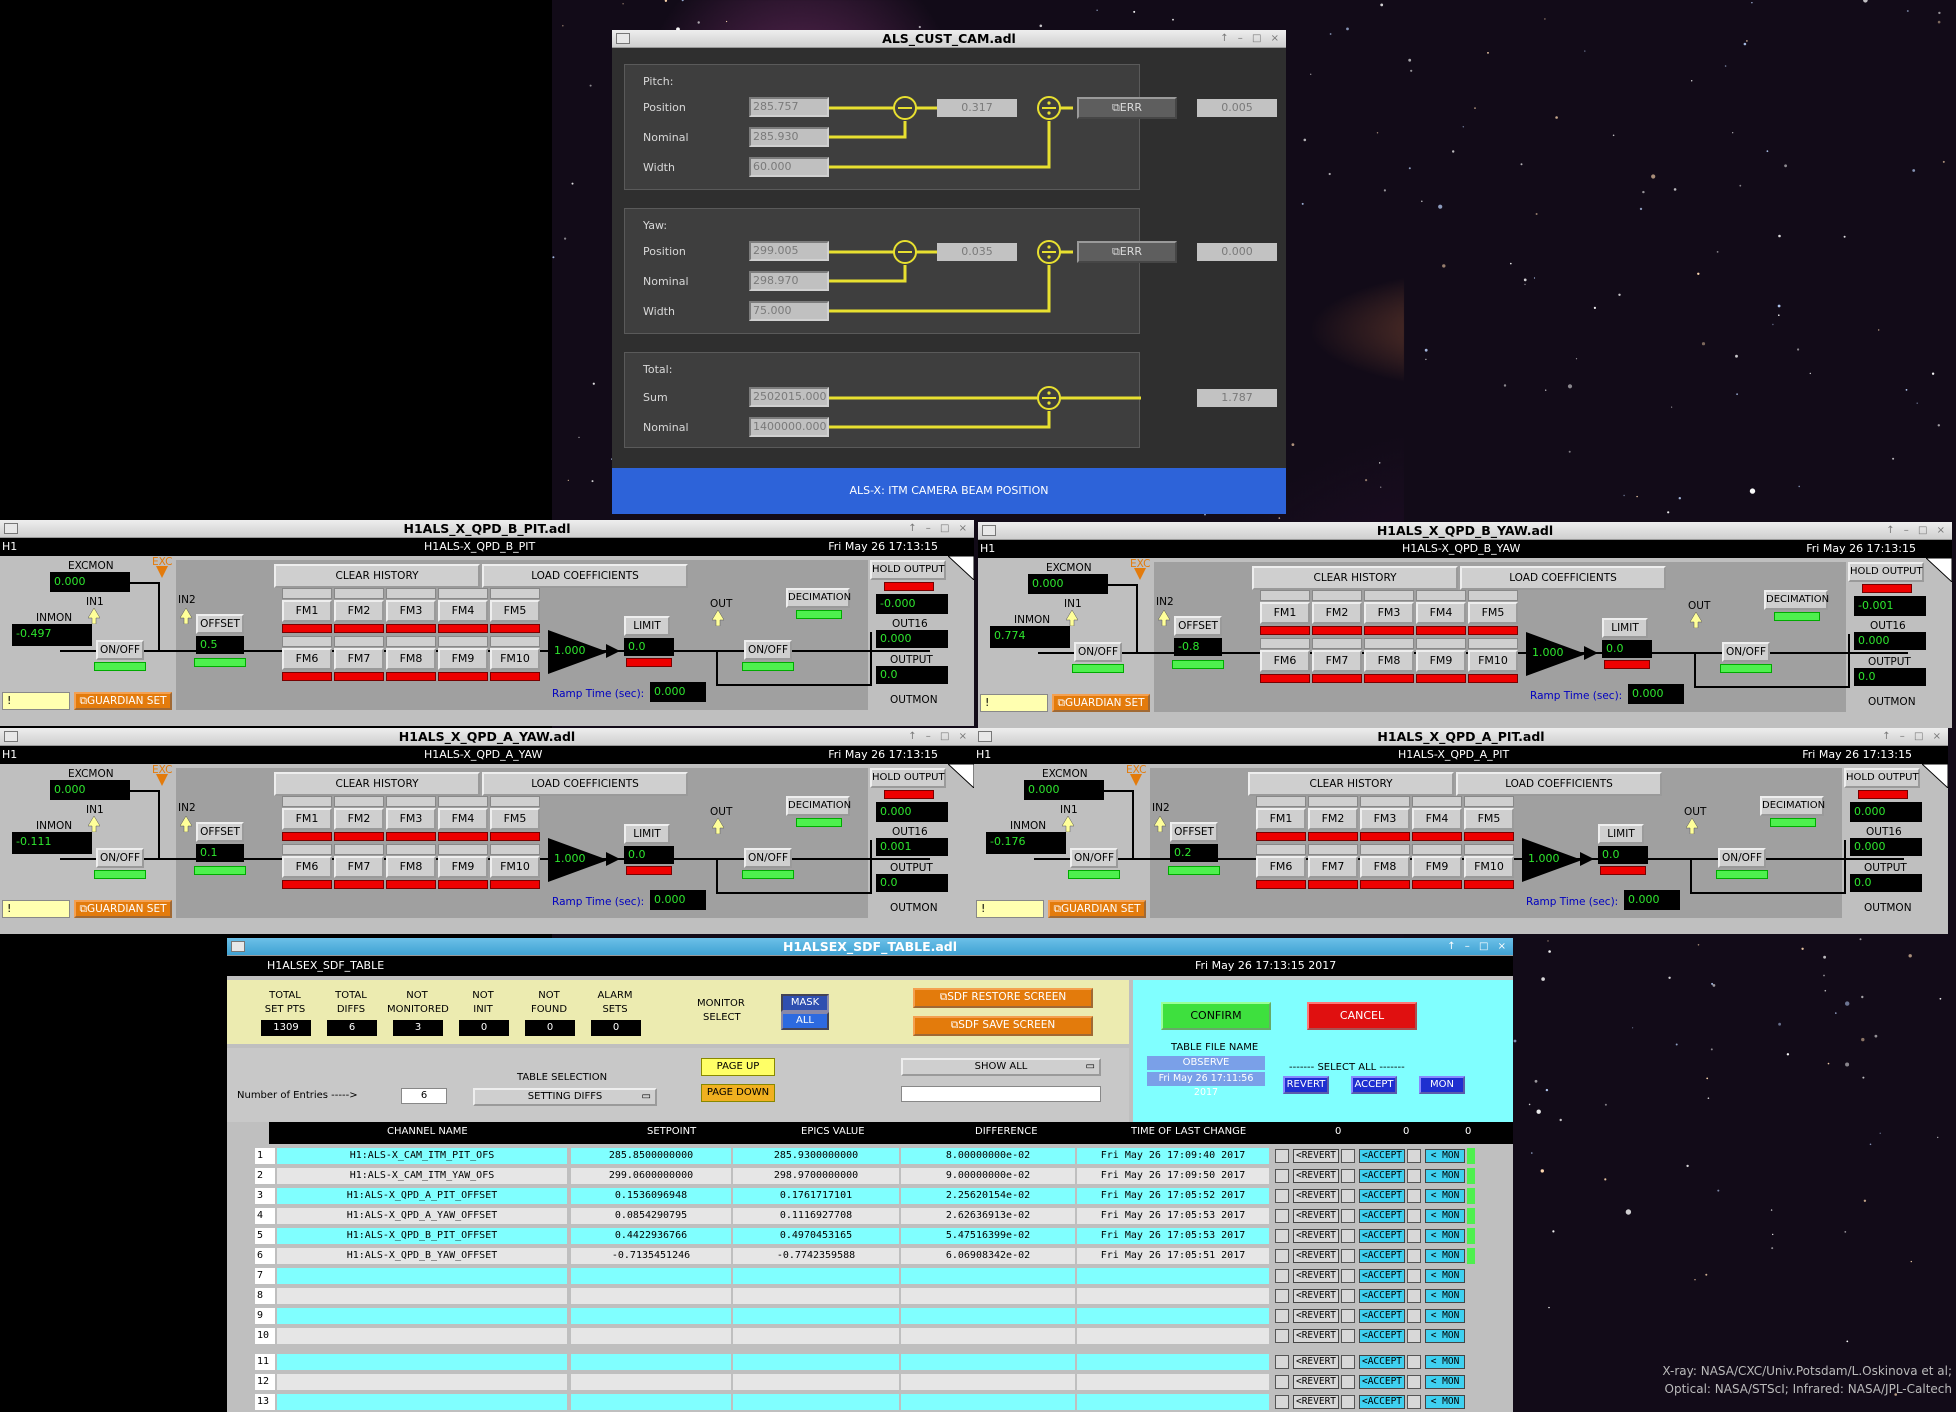  Describe the element at coordinates (805, 1021) in the screenshot. I see `all-button: ALL` at that location.